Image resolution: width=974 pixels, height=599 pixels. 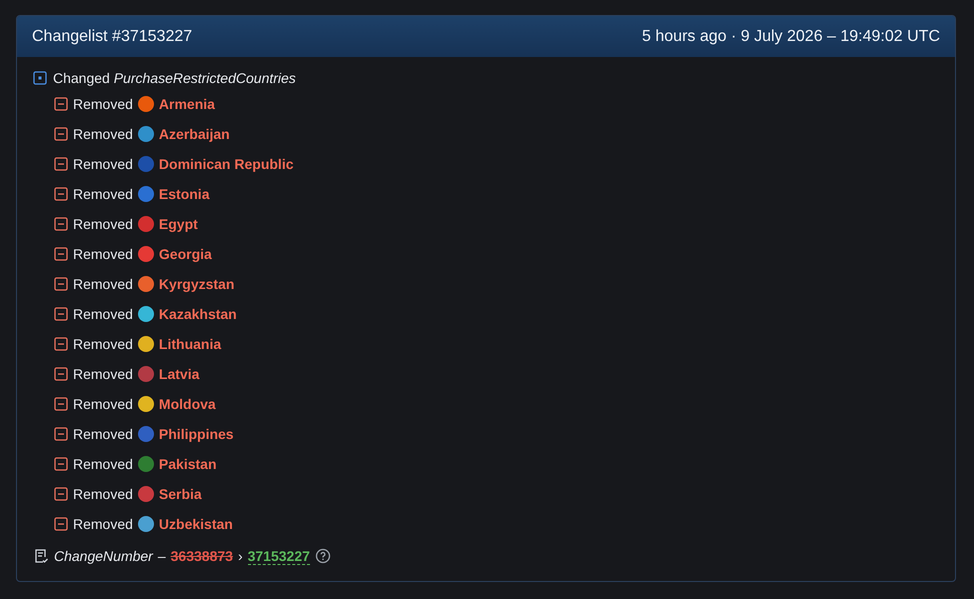 I want to click on country-name: Moldova, so click(x=187, y=404).